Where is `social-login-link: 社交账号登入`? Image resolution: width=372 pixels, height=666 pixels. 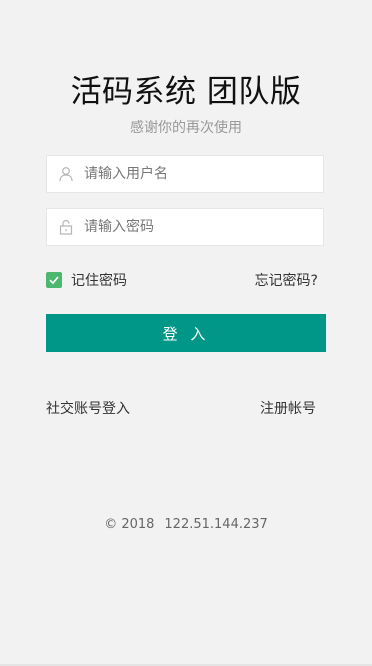 social-login-link: 社交账号登入 is located at coordinates (88, 408).